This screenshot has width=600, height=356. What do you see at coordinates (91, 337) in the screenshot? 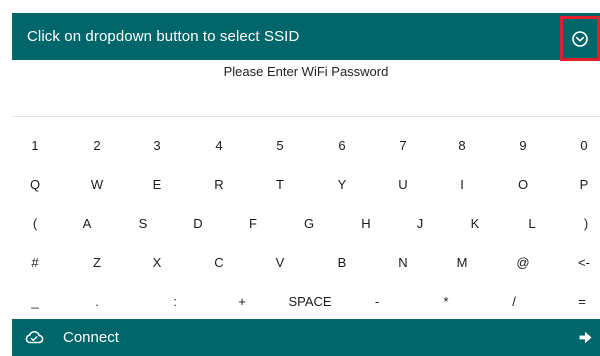
I see `connect-label: Connect` at bounding box center [91, 337].